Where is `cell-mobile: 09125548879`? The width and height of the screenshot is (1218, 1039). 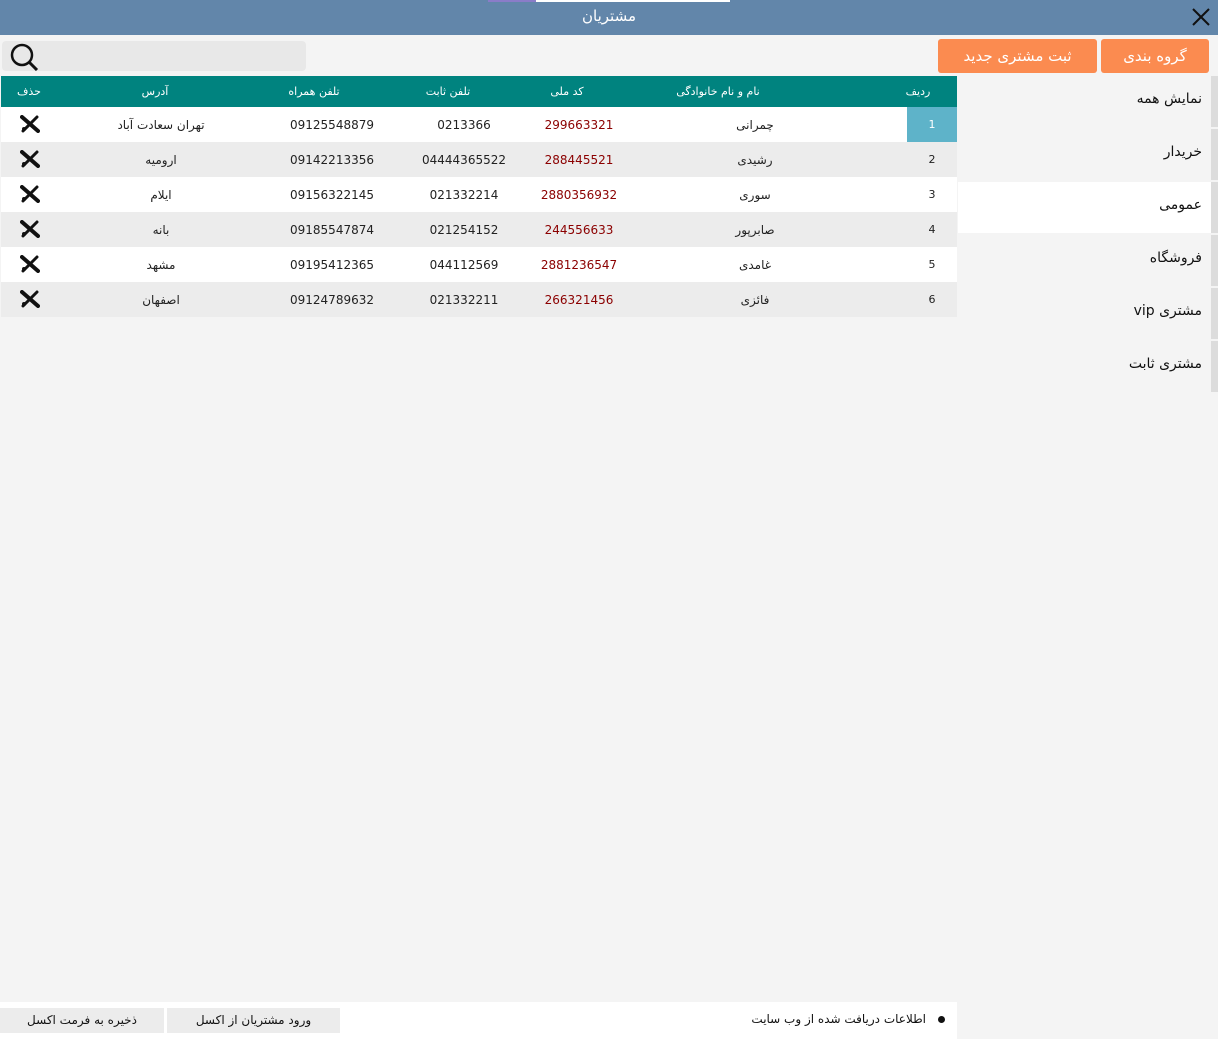 cell-mobile: 09125548879 is located at coordinates (332, 125).